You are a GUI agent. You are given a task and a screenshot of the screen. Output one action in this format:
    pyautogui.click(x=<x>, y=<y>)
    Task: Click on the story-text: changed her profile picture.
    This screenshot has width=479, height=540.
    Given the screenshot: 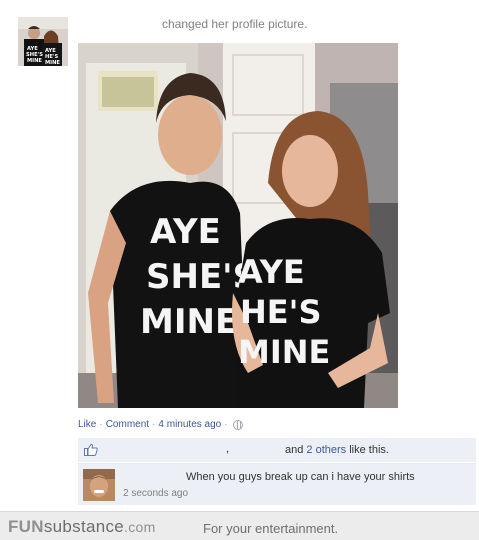 What is the action you would take?
    pyautogui.click(x=235, y=24)
    